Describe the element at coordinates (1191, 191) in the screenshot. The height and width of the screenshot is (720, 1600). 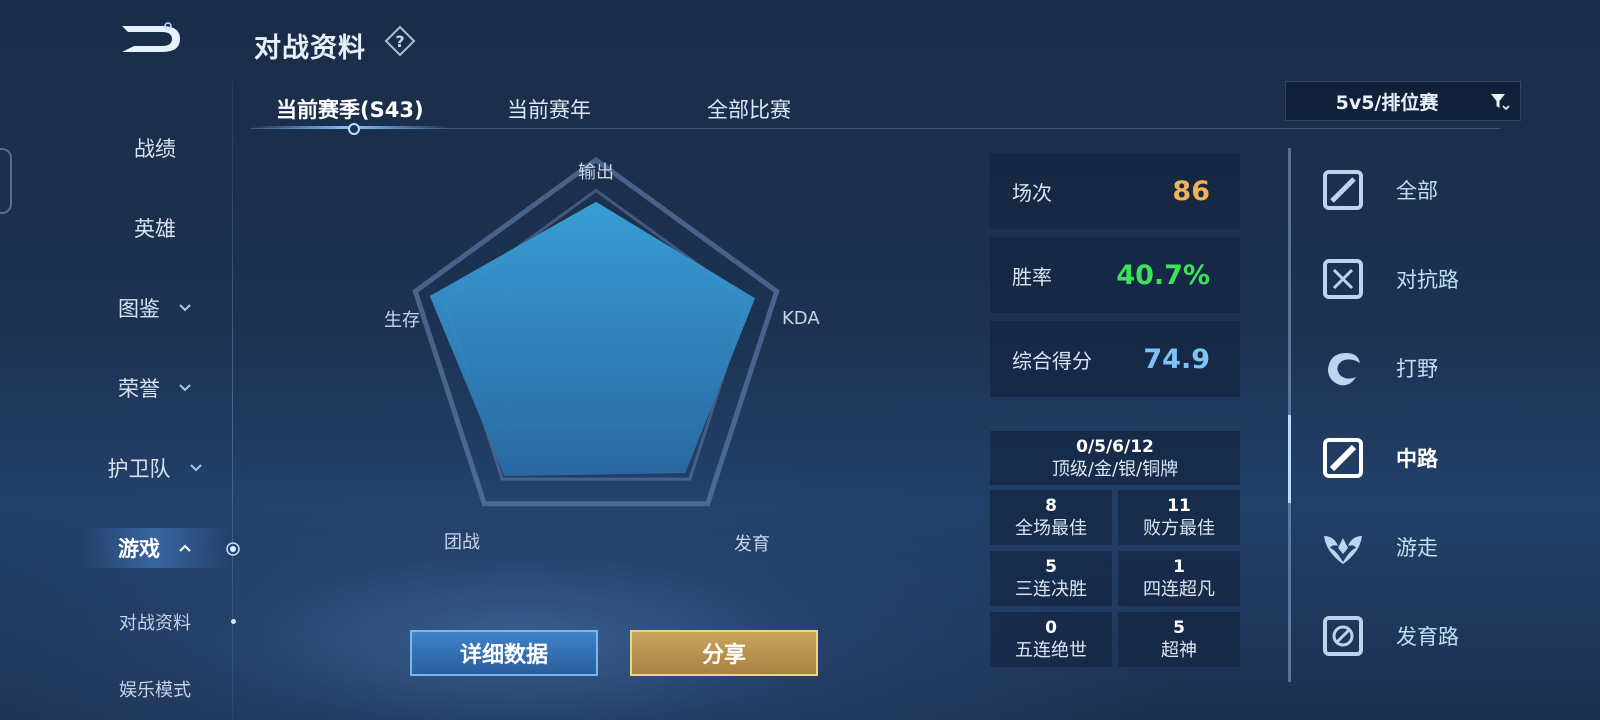
I see `stat-matches-value: 86` at that location.